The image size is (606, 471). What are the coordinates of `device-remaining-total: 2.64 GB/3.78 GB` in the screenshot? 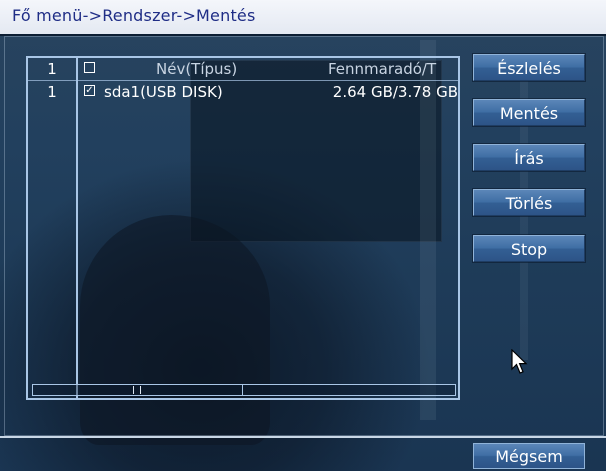 It's located at (395, 92).